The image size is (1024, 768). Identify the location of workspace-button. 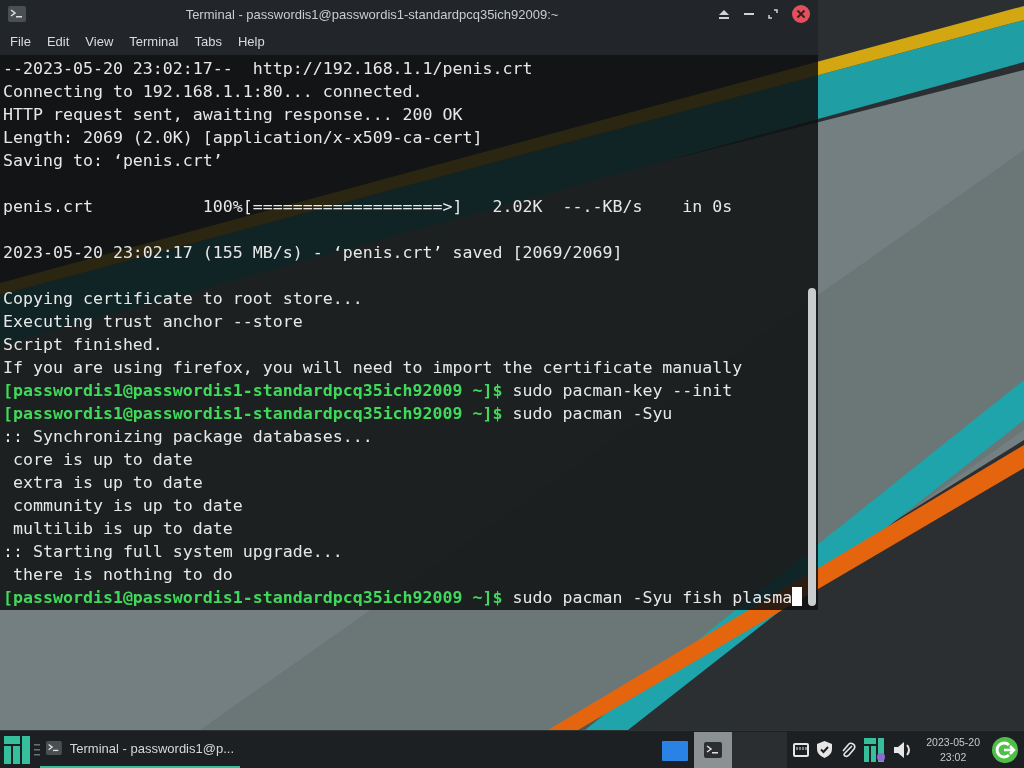
(713, 749).